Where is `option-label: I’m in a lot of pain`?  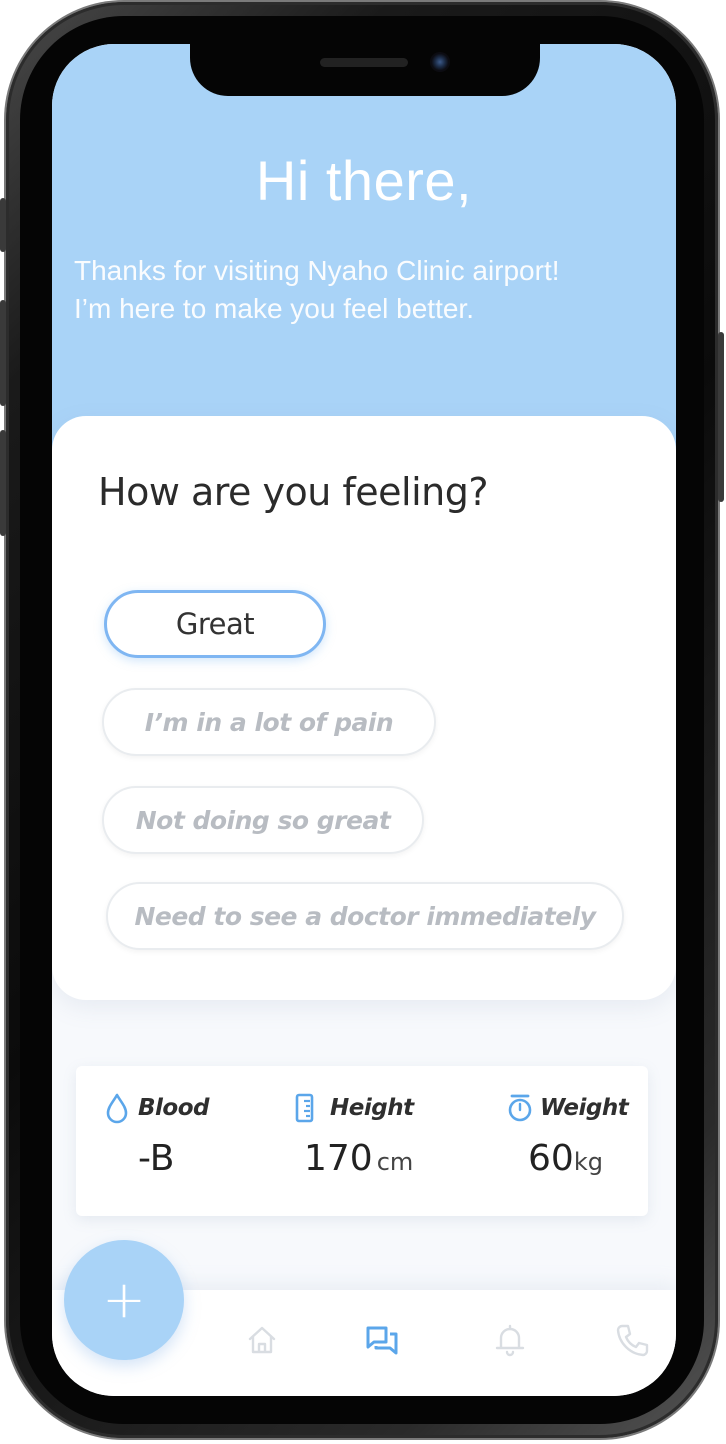
option-label: I’m in a lot of pain is located at coordinates (269, 722).